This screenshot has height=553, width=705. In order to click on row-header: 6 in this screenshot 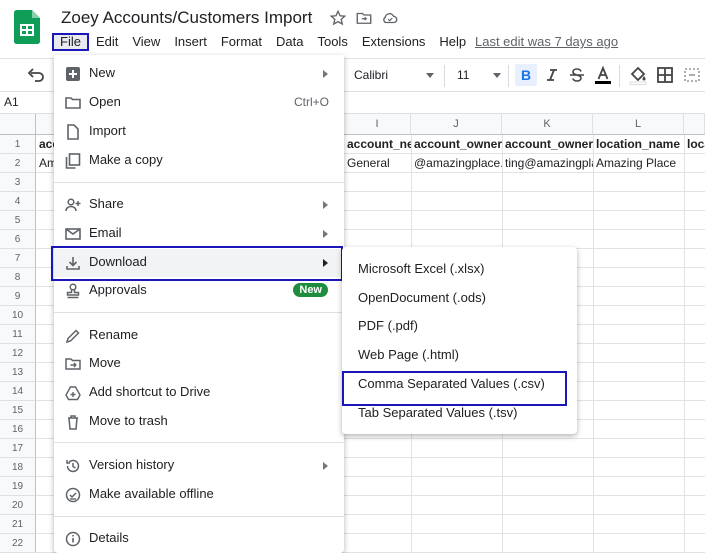, I will do `click(18, 239)`.